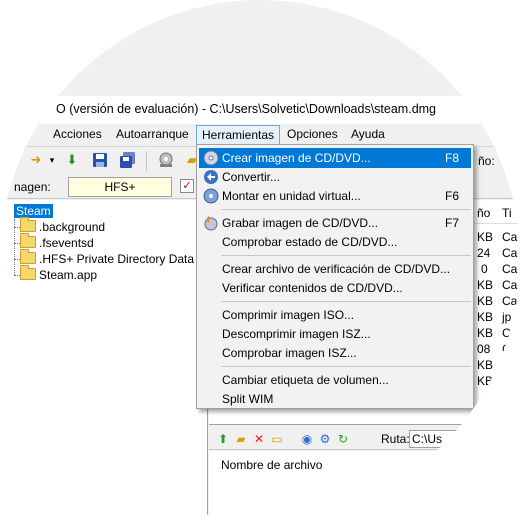  Describe the element at coordinates (107, 258) in the screenshot. I see `tree-item-hfs-private: .HFS+ Private Directory Data` at that location.